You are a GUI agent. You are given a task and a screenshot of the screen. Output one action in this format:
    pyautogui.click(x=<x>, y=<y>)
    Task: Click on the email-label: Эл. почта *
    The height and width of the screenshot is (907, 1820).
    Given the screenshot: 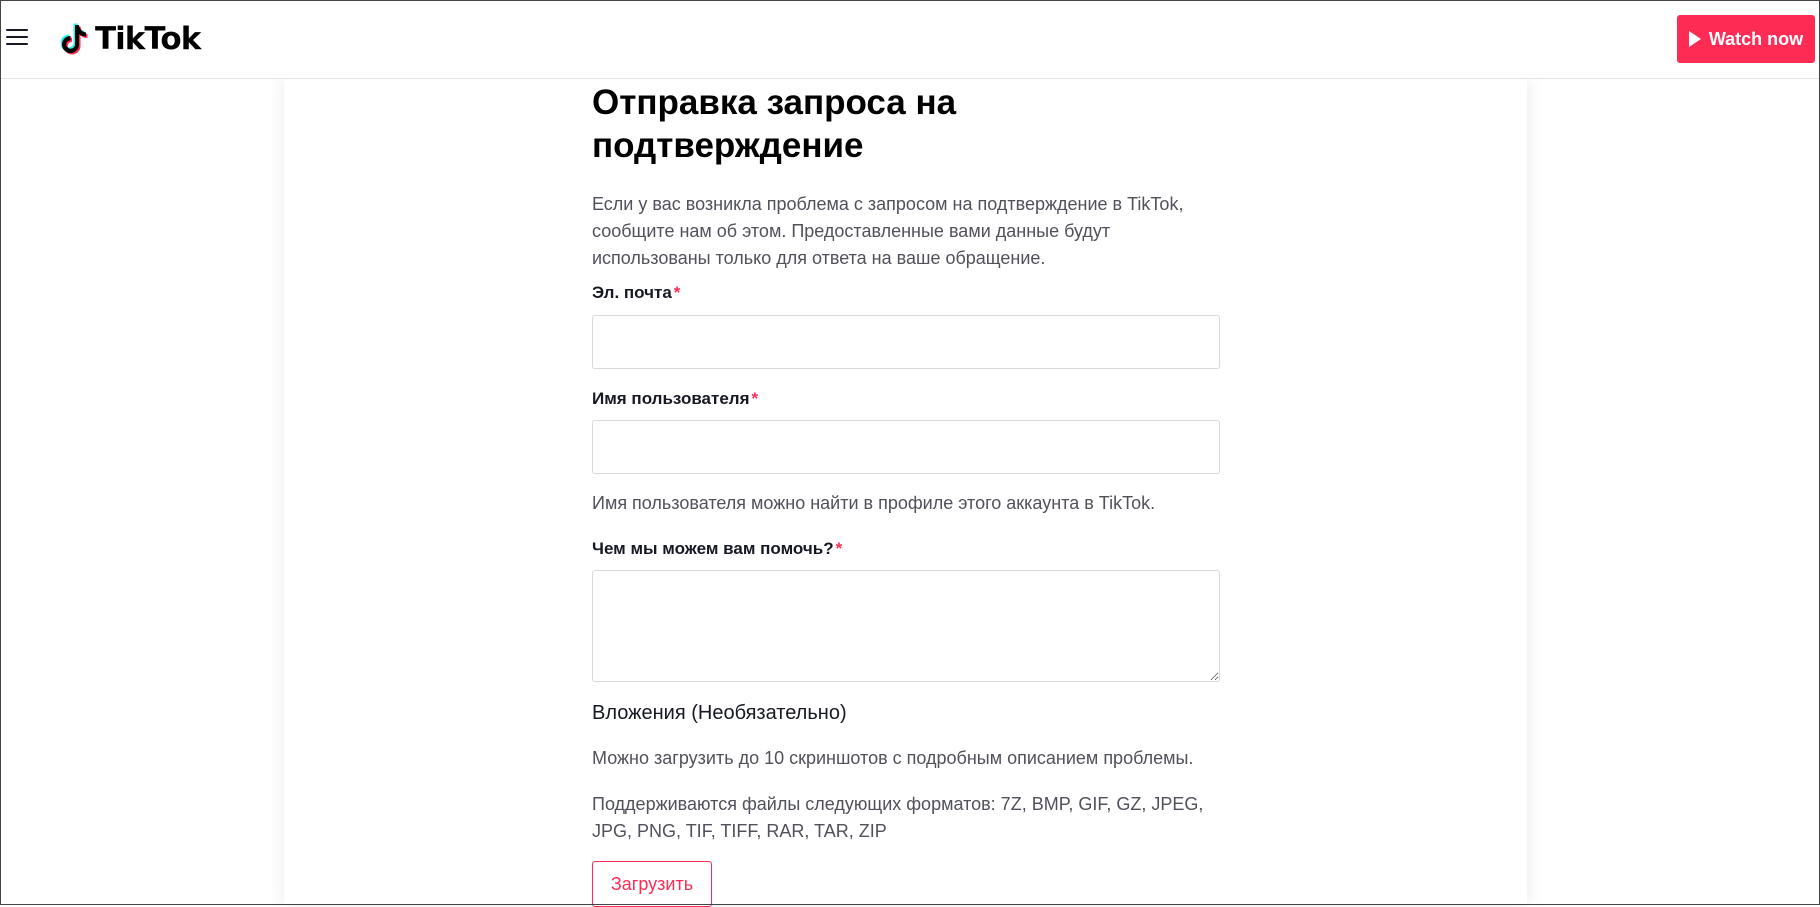 What is the action you would take?
    pyautogui.click(x=636, y=293)
    